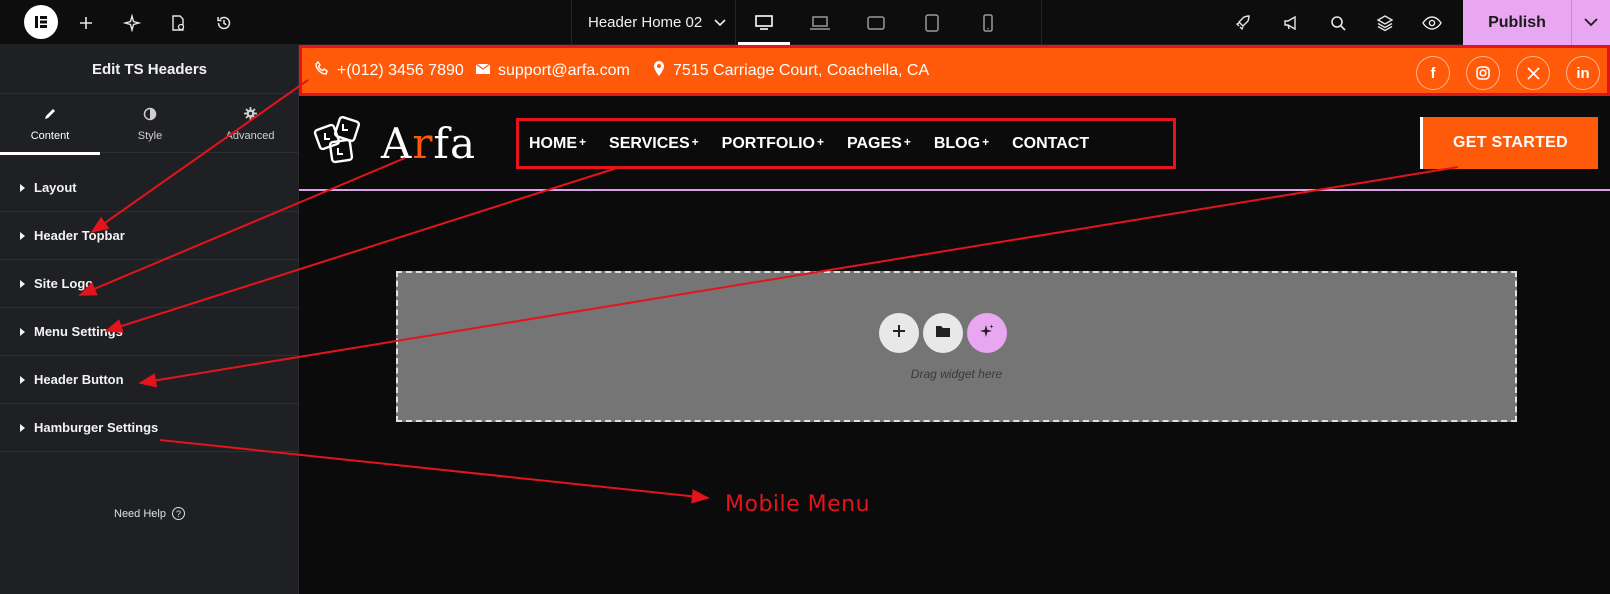  Describe the element at coordinates (1590, 22) in the screenshot. I see `publish-options-button` at that location.